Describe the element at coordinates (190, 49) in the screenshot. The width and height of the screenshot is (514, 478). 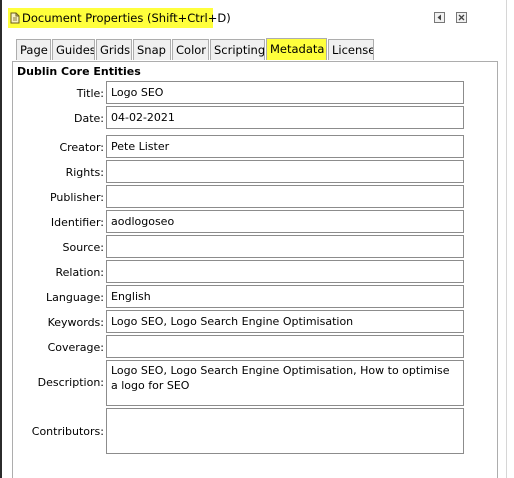
I see `tab-color: Color` at that location.